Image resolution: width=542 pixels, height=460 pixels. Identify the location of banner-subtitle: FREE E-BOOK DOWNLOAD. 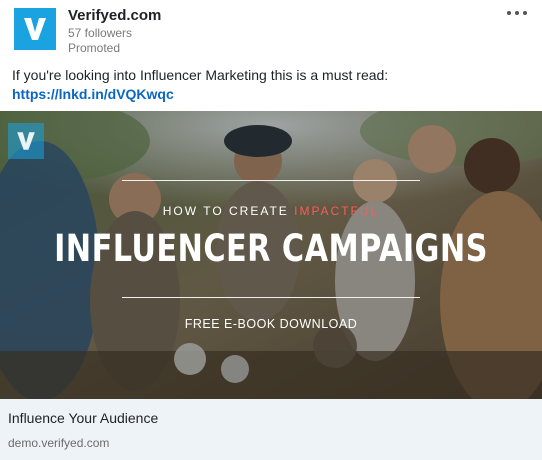
(271, 324).